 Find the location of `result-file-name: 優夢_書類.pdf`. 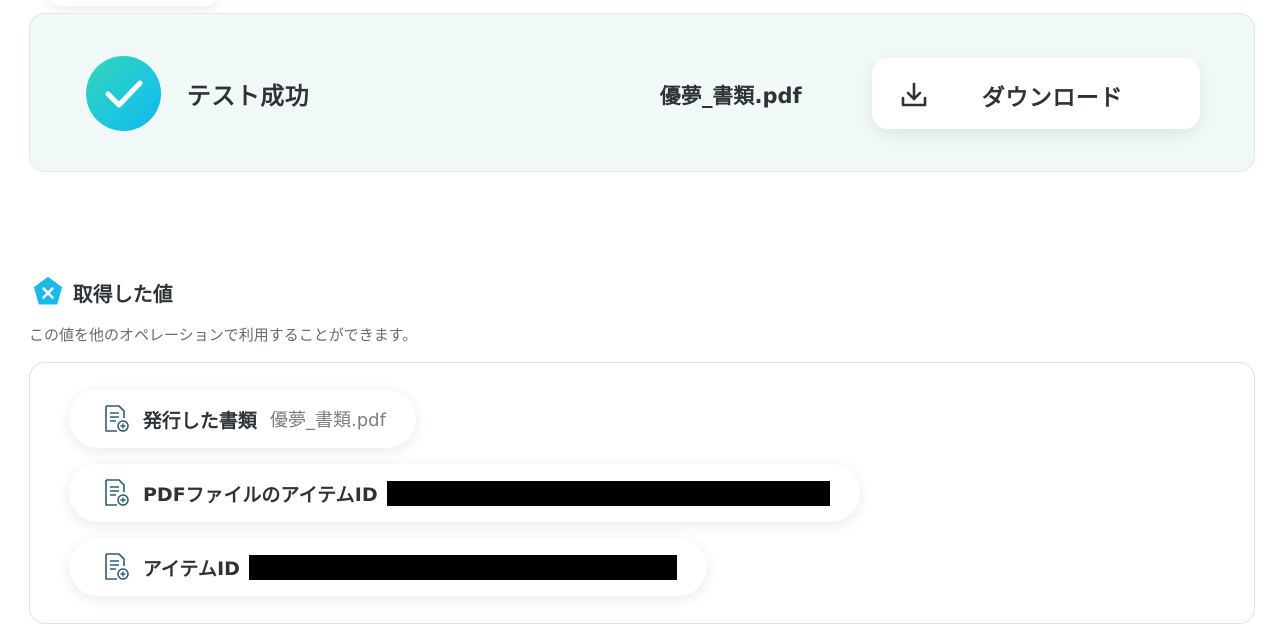

result-file-name: 優夢_書類.pdf is located at coordinates (731, 96).